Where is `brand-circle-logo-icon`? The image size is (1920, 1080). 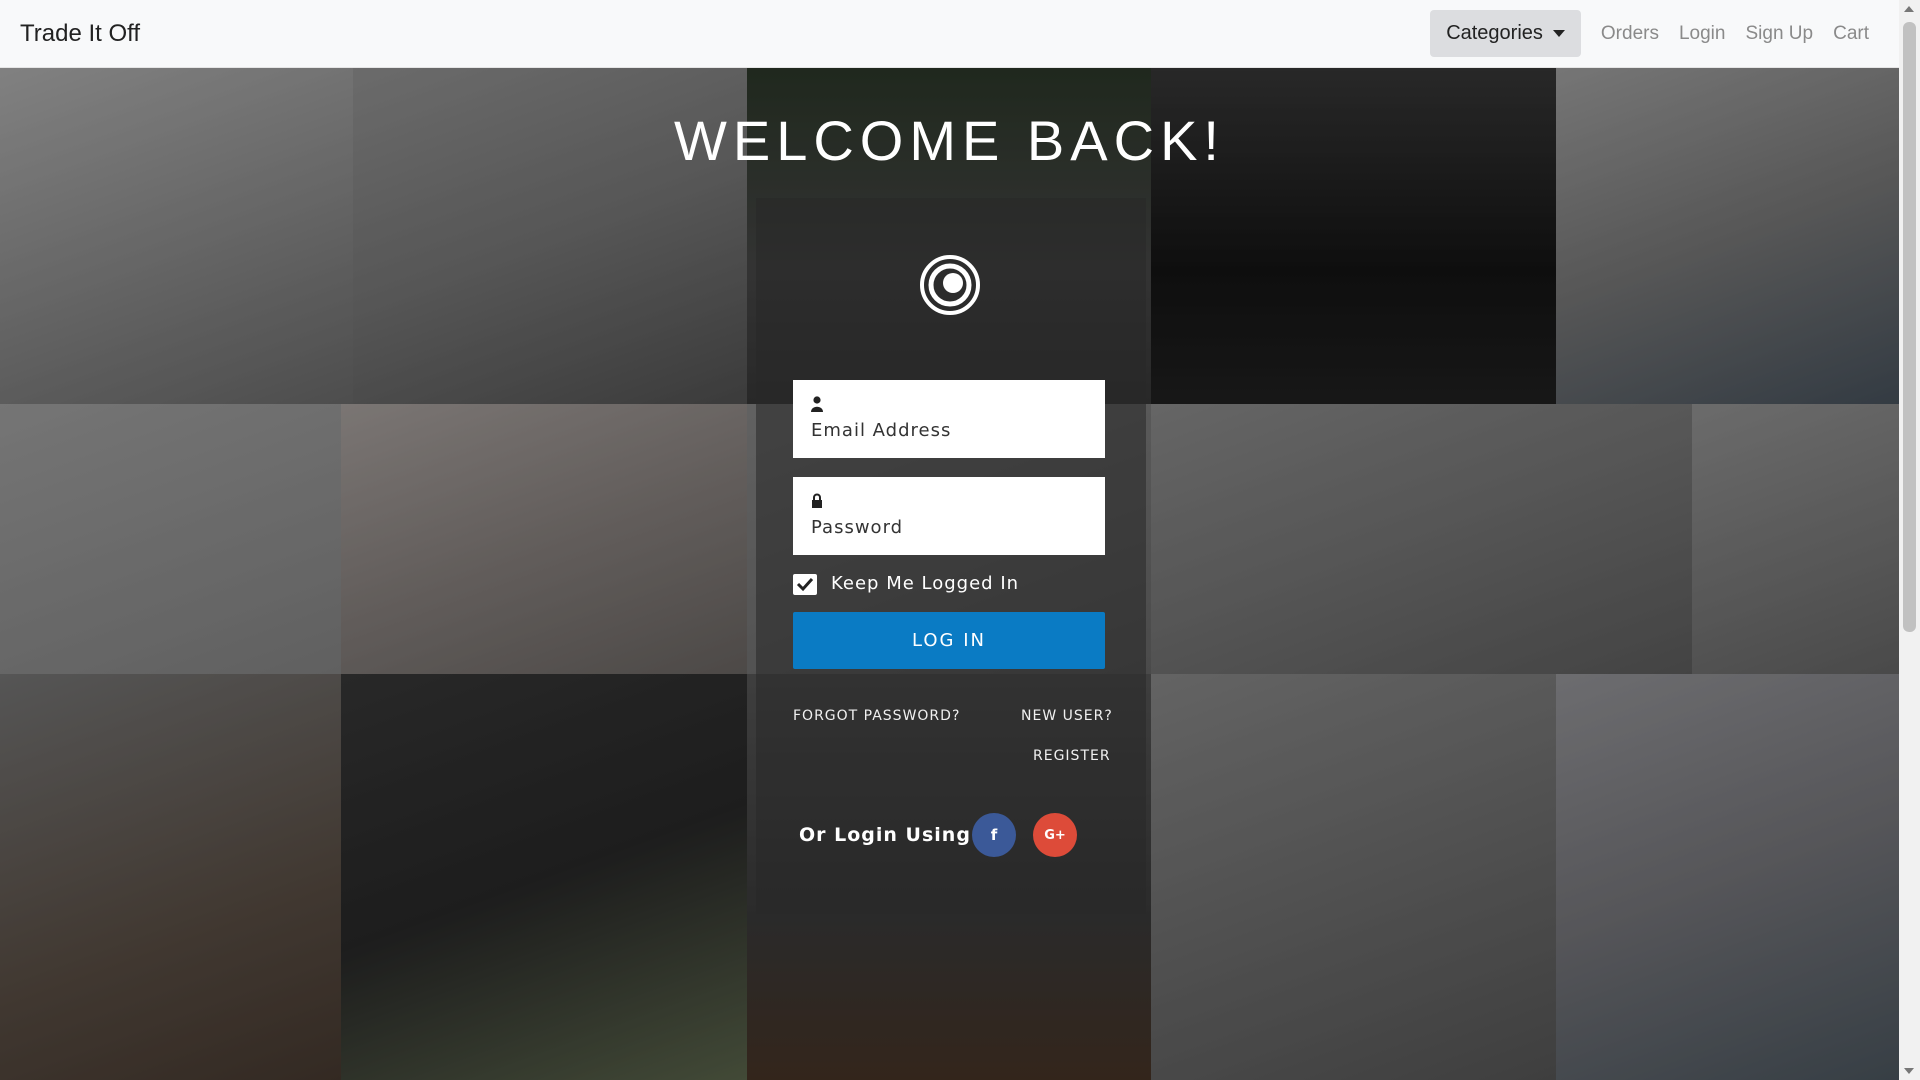
brand-circle-logo-icon is located at coordinates (950, 285).